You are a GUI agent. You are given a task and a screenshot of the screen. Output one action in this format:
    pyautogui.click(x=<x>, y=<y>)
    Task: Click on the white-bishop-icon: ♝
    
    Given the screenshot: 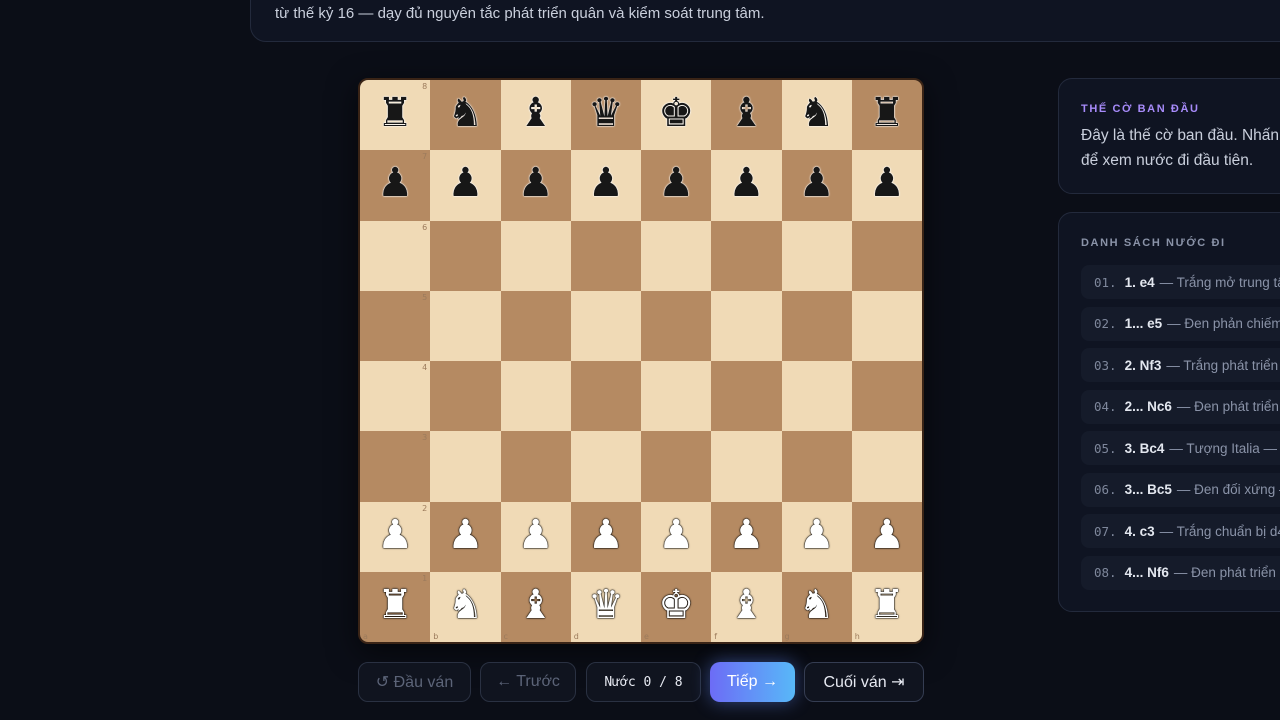 What is the action you would take?
    pyautogui.click(x=746, y=607)
    